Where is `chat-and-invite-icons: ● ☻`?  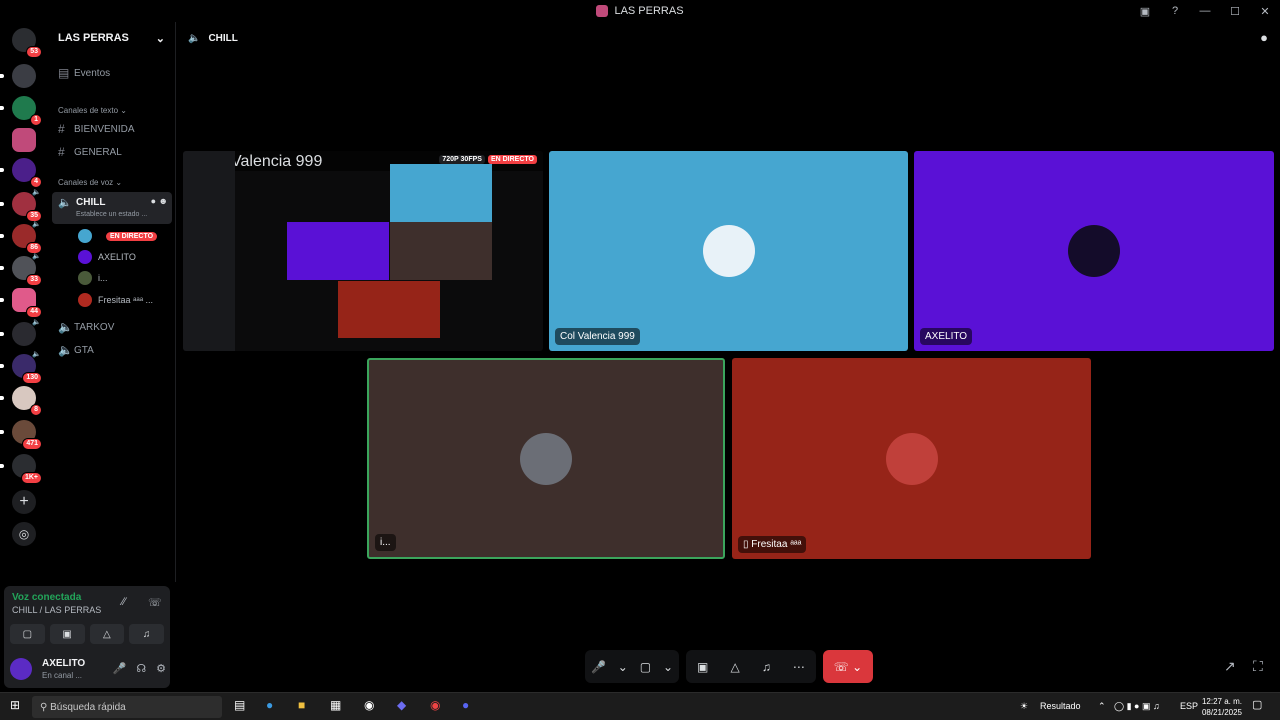
chat-and-invite-icons: ● ☻ is located at coordinates (159, 201).